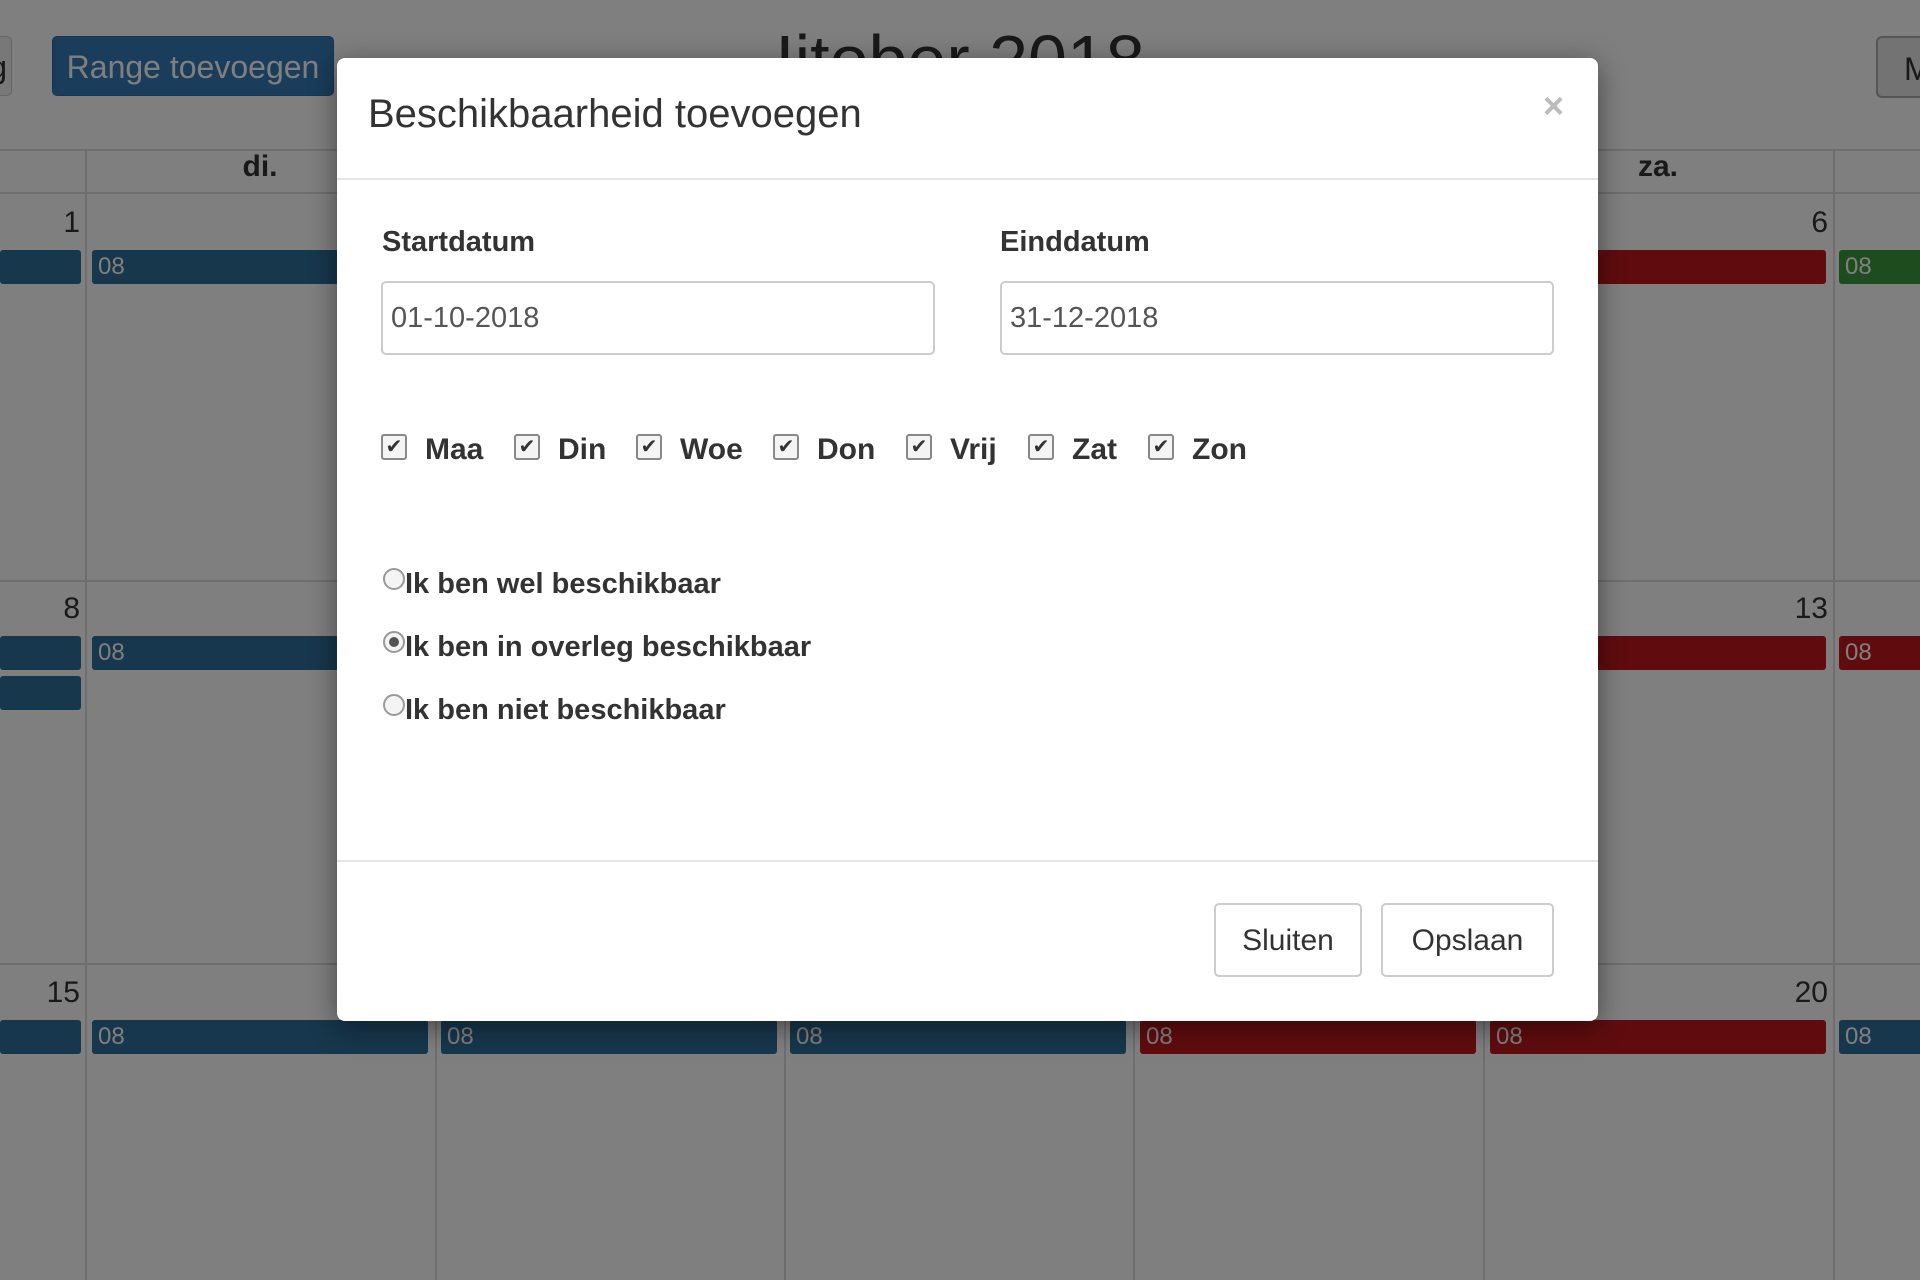 This screenshot has height=1280, width=1920. I want to click on checkbox-woe: ✔, so click(649, 447).